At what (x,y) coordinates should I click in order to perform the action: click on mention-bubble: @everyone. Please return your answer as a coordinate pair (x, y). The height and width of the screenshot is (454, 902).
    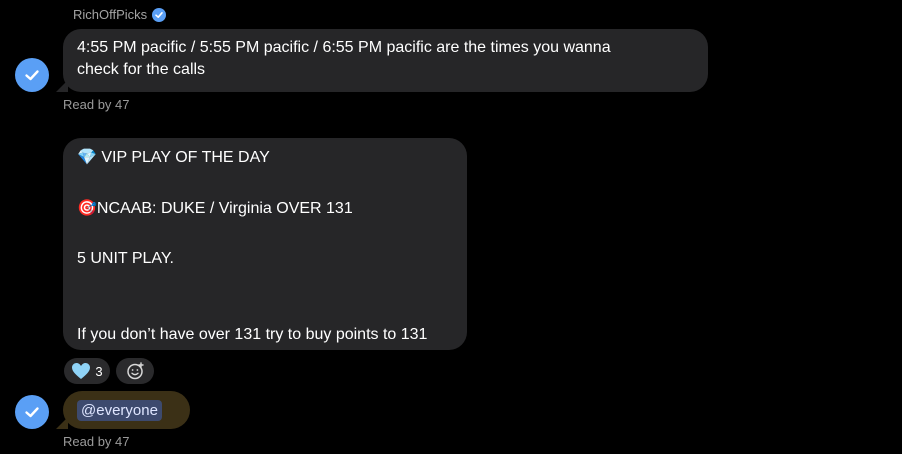
    Looking at the image, I should click on (126, 410).